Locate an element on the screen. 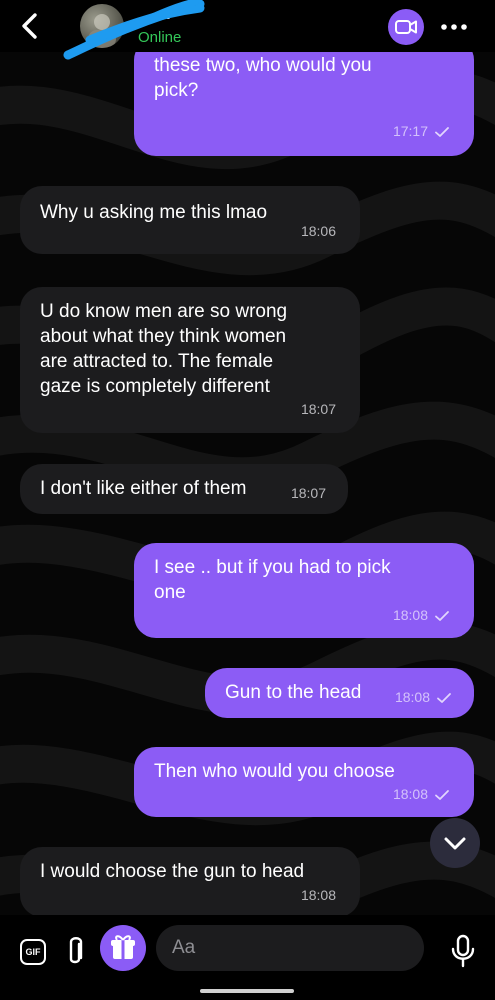 The image size is (495, 1000). outgoing-message: Gun to the head 18:08 is located at coordinates (339, 693).